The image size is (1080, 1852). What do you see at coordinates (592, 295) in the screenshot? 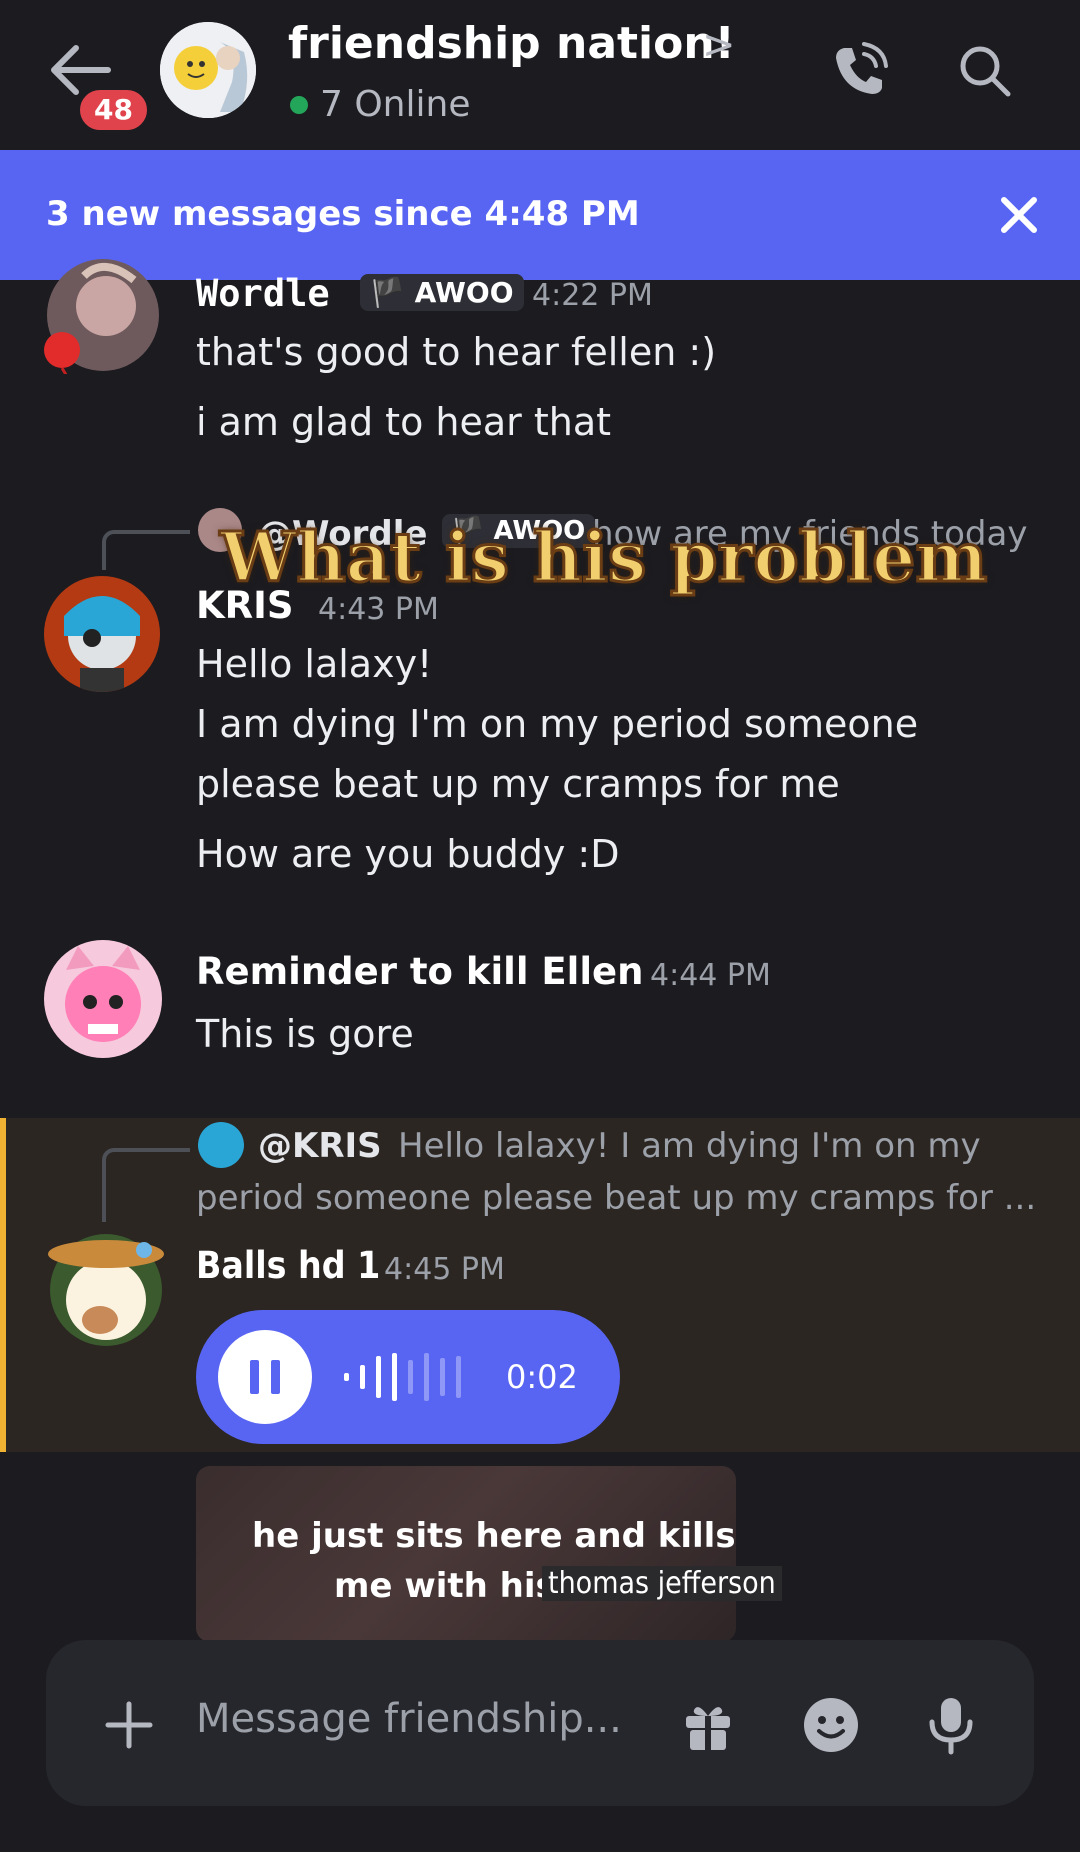
I see `timestamp: 4:22 PM` at bounding box center [592, 295].